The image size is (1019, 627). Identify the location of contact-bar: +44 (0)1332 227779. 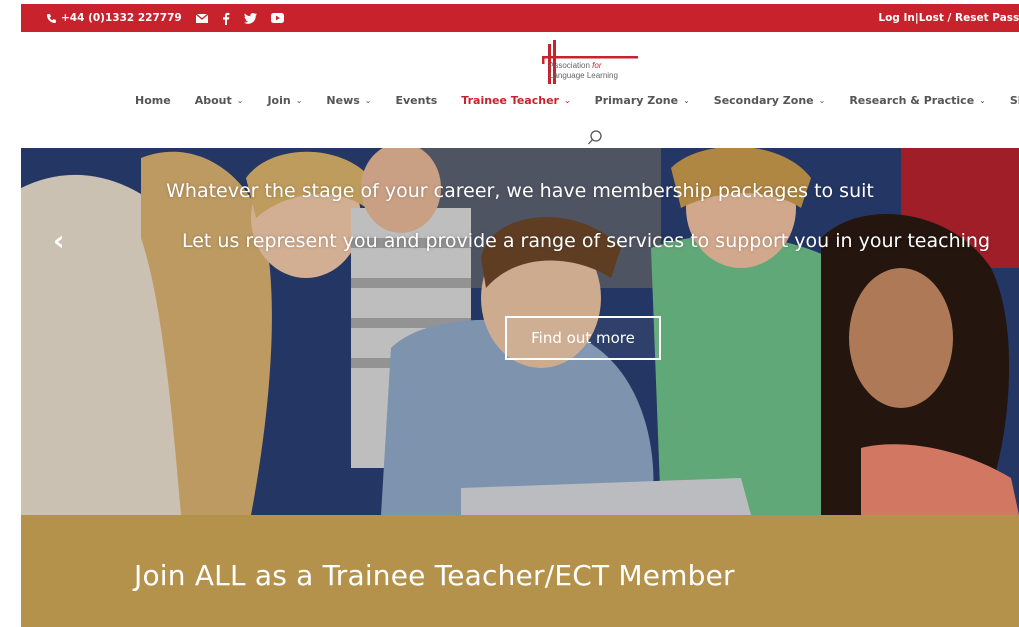
(165, 18).